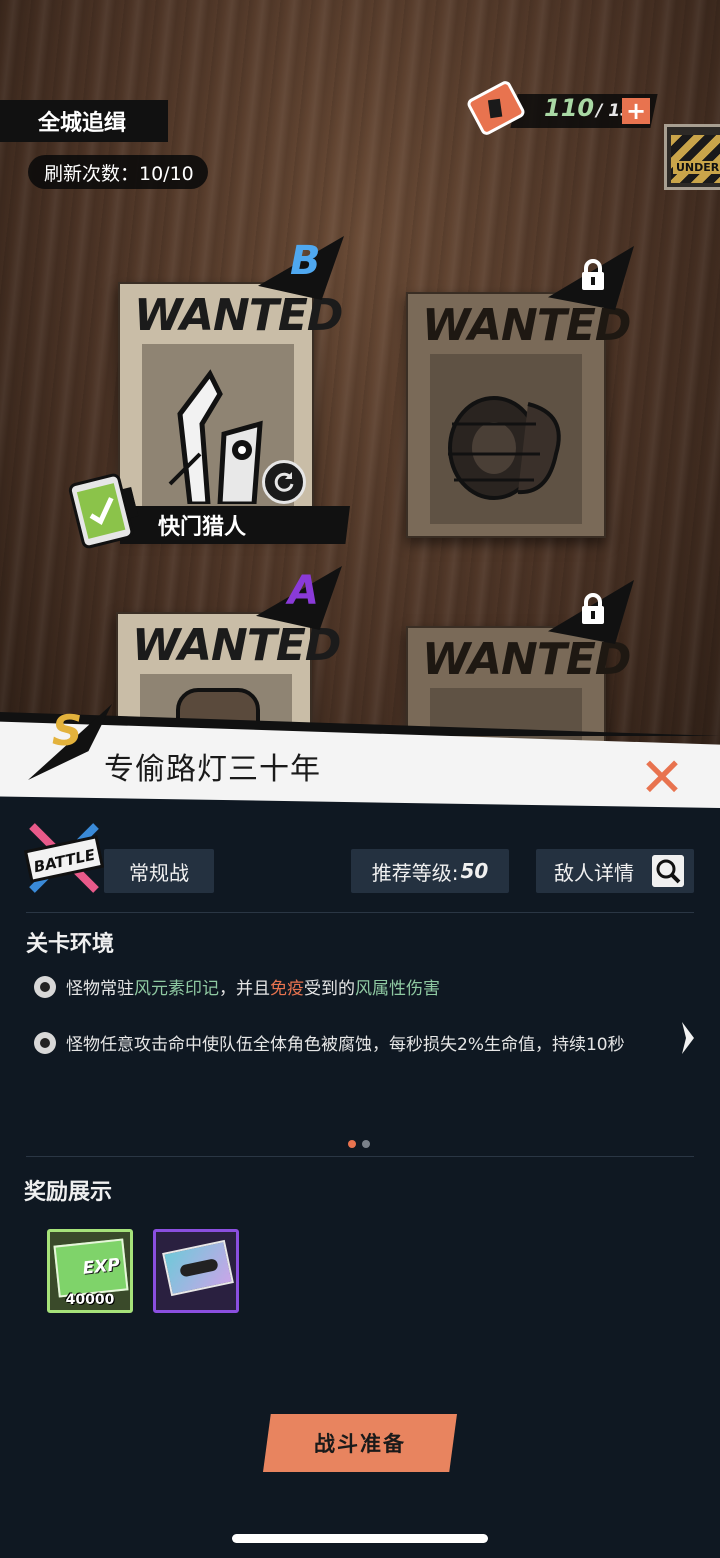 The height and width of the screenshot is (1558, 720). What do you see at coordinates (569, 108) in the screenshot?
I see `stamina-current: 110` at bounding box center [569, 108].